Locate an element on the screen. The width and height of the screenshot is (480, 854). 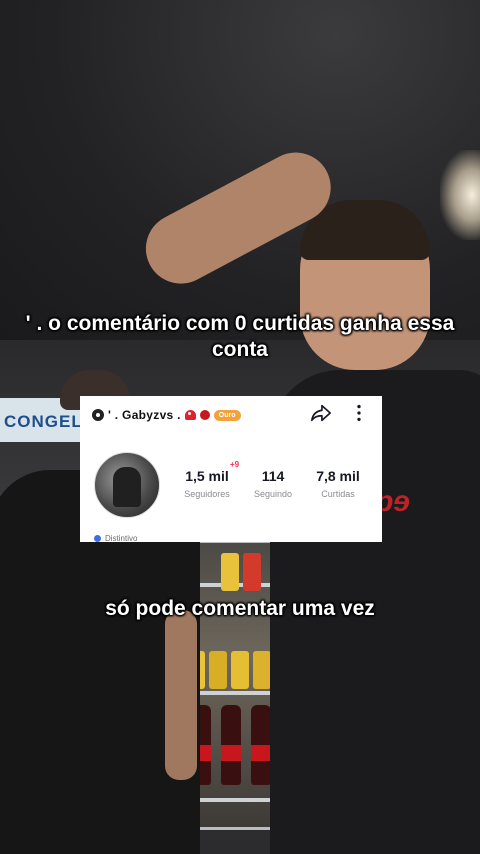
likes-stat: 7,8 mil Curtidas is located at coordinates (338, 483).